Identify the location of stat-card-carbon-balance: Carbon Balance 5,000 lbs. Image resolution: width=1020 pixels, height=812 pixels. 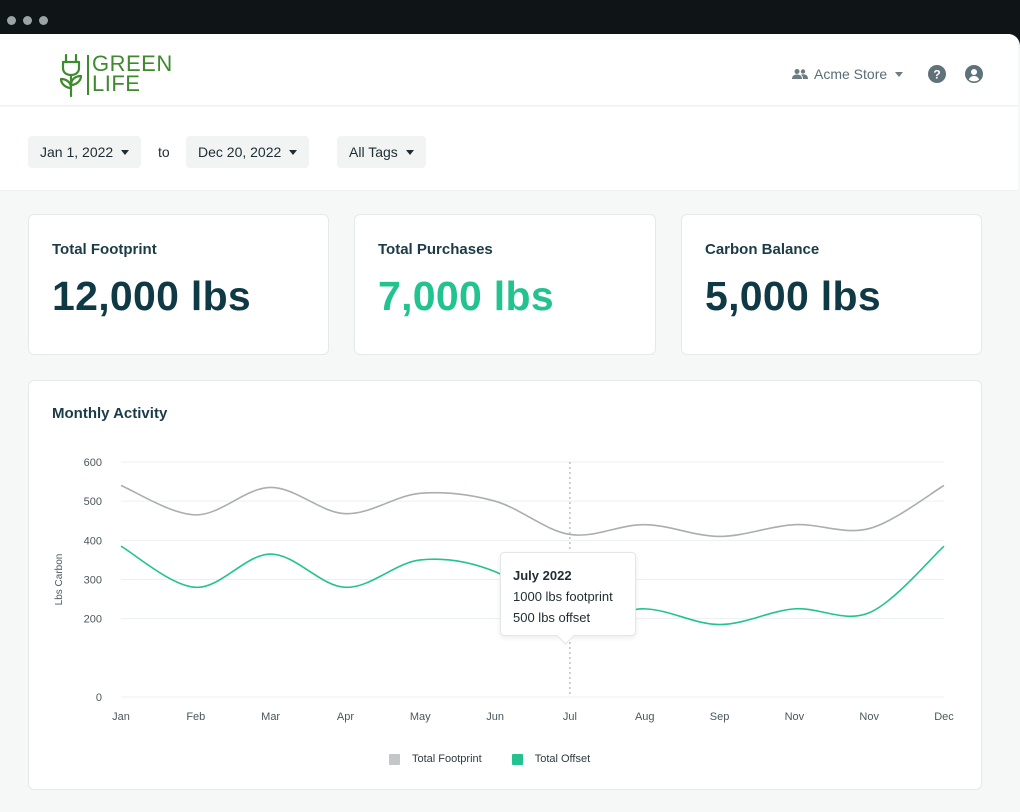
(831, 284).